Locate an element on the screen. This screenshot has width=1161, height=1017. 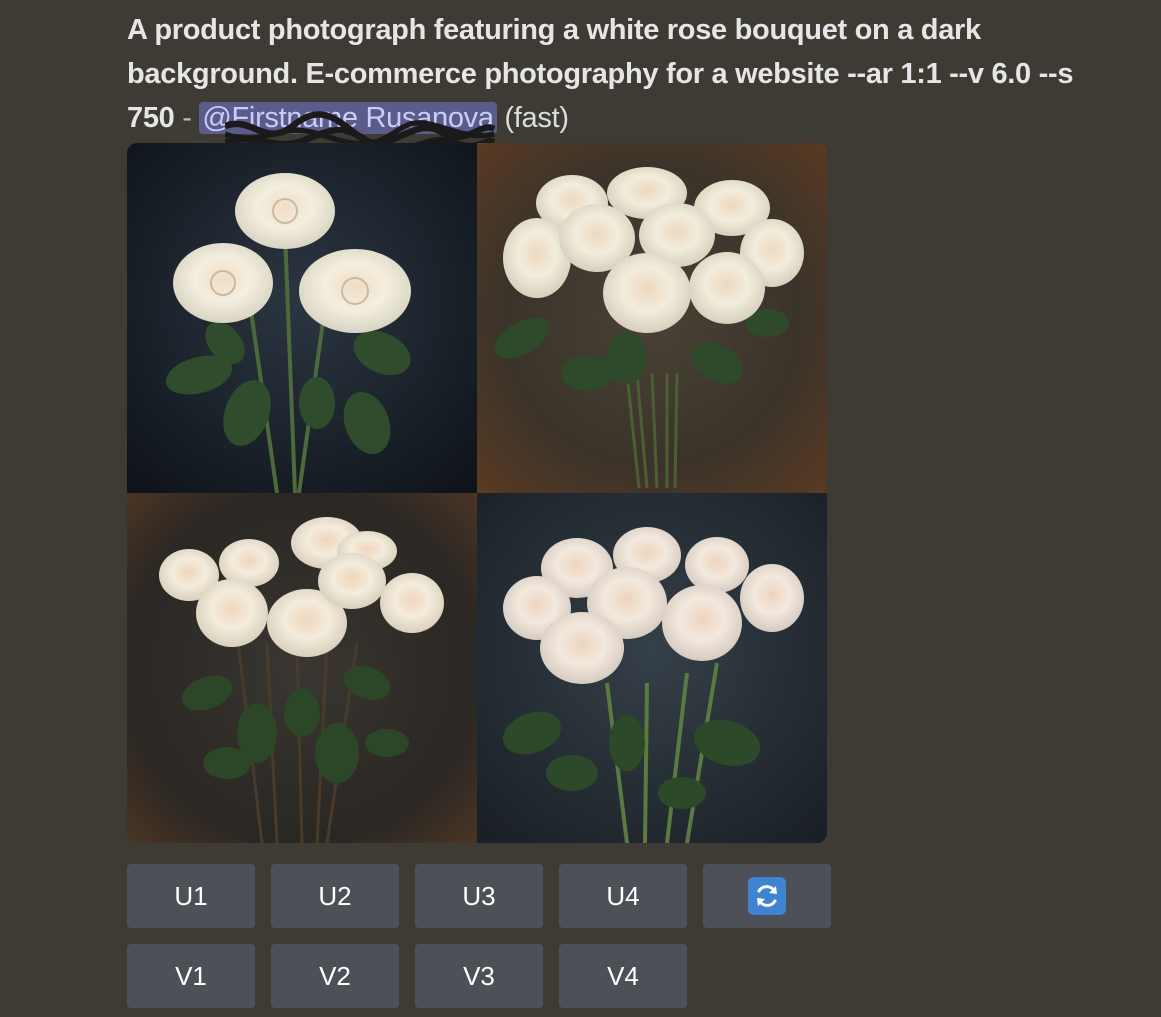
v3-button: V3 is located at coordinates (479, 976).